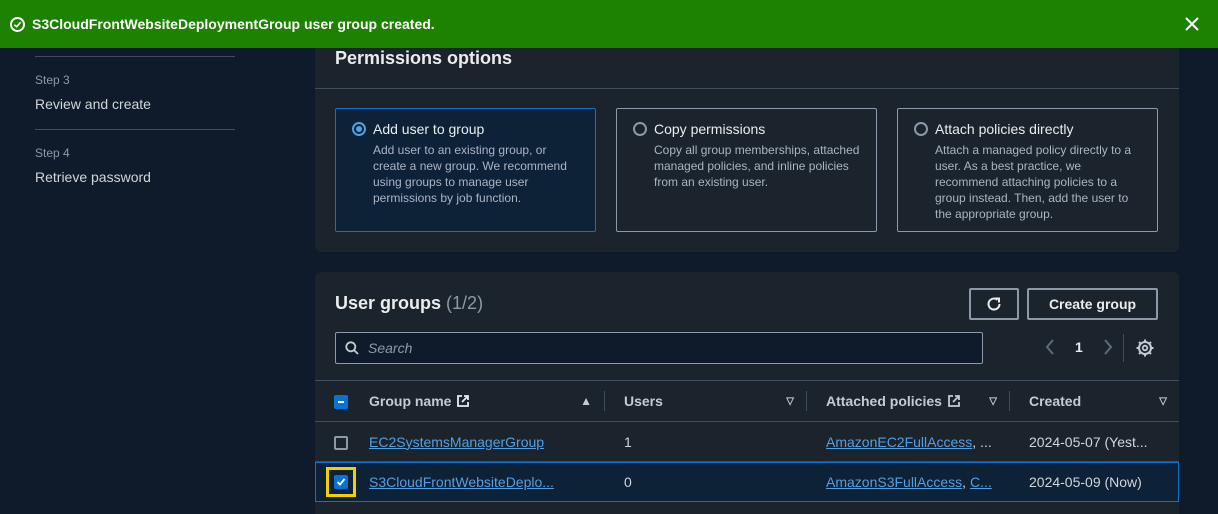 This screenshot has height=514, width=1218. What do you see at coordinates (410, 401) in the screenshot?
I see `column-label: Group name` at bounding box center [410, 401].